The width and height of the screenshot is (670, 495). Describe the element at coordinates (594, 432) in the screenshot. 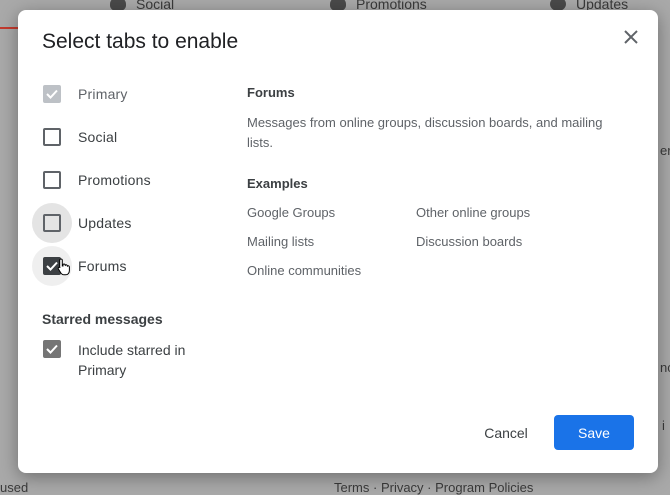

I see `save-button: Save` at that location.